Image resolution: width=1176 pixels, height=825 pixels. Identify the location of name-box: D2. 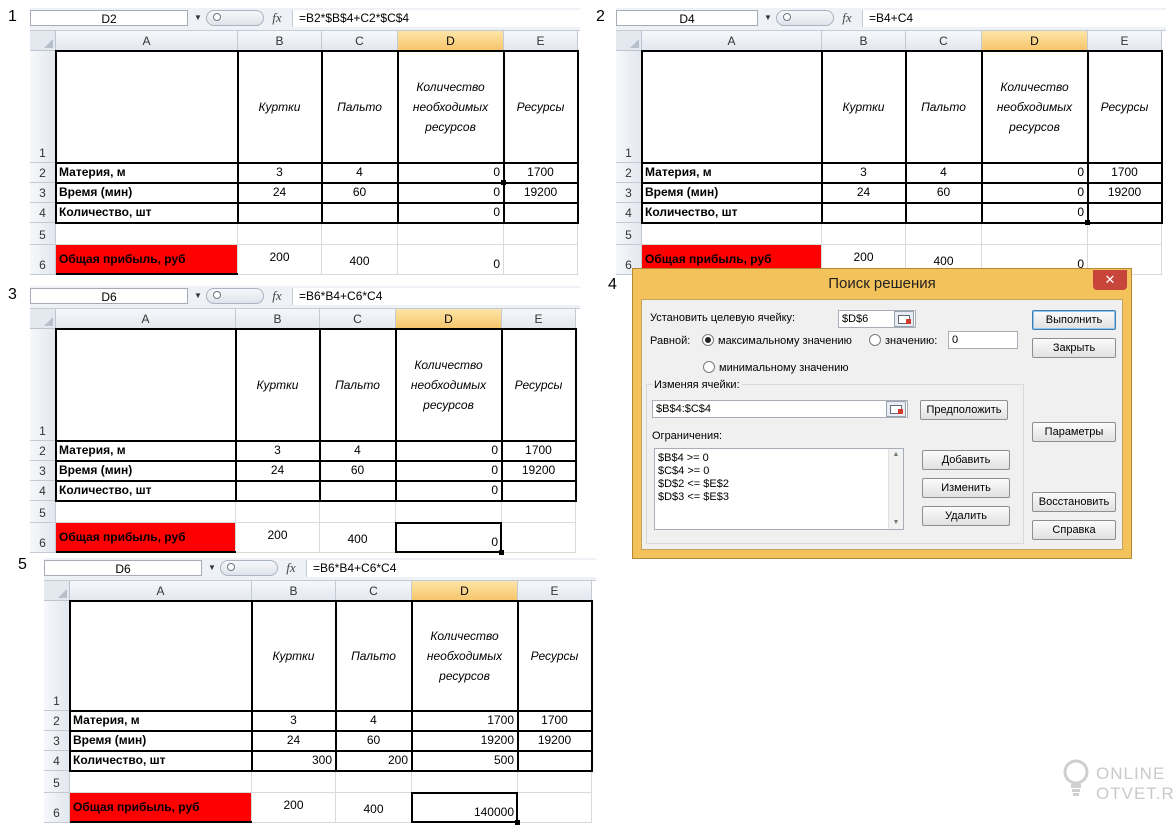
(109, 18).